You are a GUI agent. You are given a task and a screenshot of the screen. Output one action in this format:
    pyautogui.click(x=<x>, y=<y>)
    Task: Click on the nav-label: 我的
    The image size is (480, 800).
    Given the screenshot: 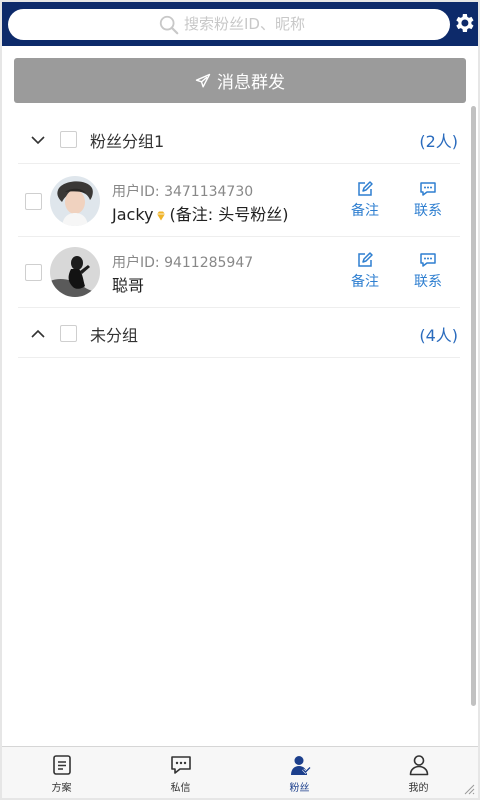 What is the action you would take?
    pyautogui.click(x=418, y=788)
    